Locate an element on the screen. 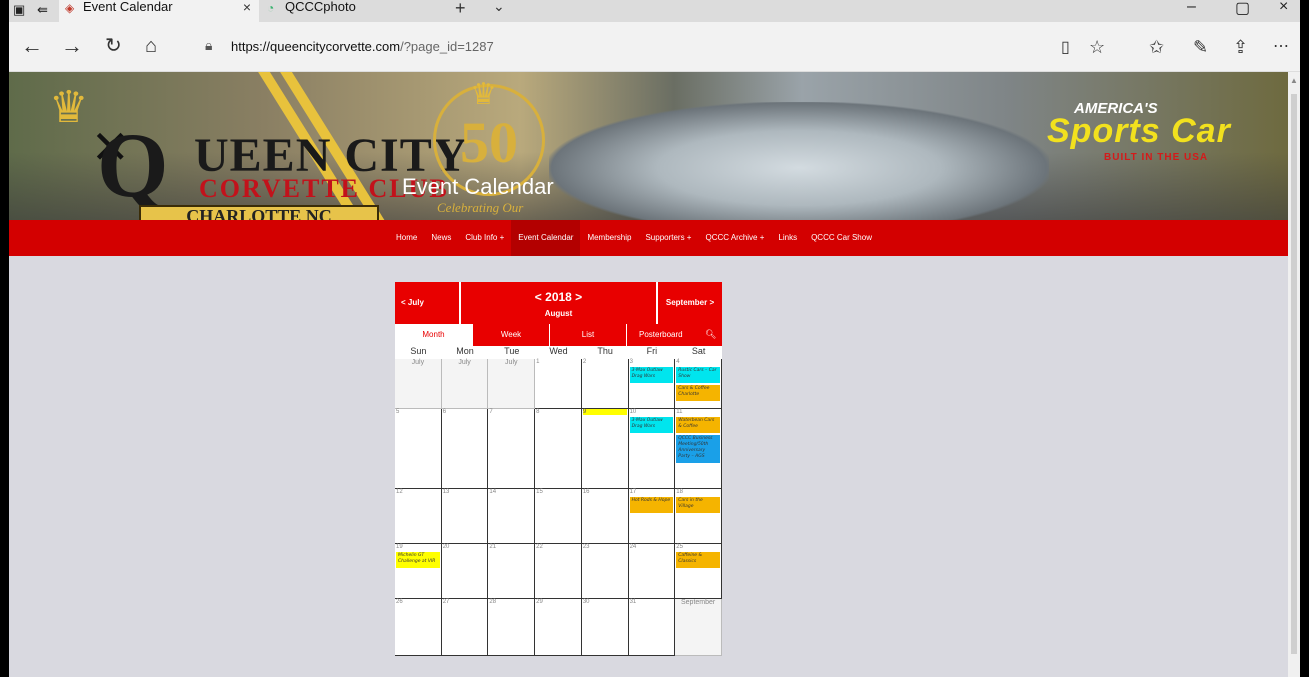 The width and height of the screenshot is (1309, 677). day-cell: 15 is located at coordinates (558, 516).